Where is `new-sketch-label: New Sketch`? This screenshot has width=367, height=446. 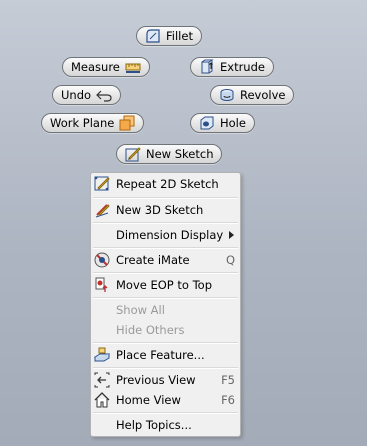 new-sketch-label: New Sketch is located at coordinates (180, 154).